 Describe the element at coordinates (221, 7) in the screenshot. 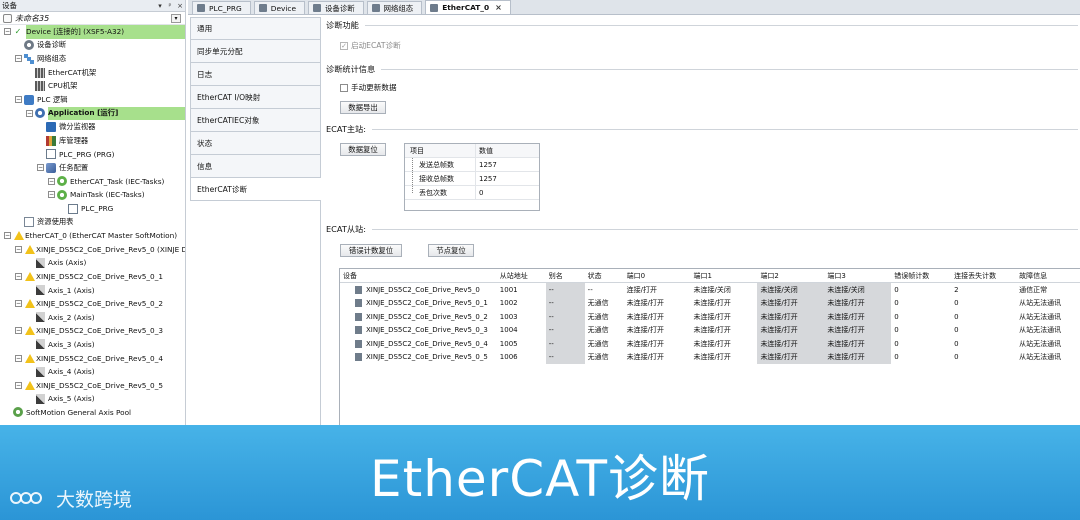

I see `tab-0: PLC_PRG` at that location.